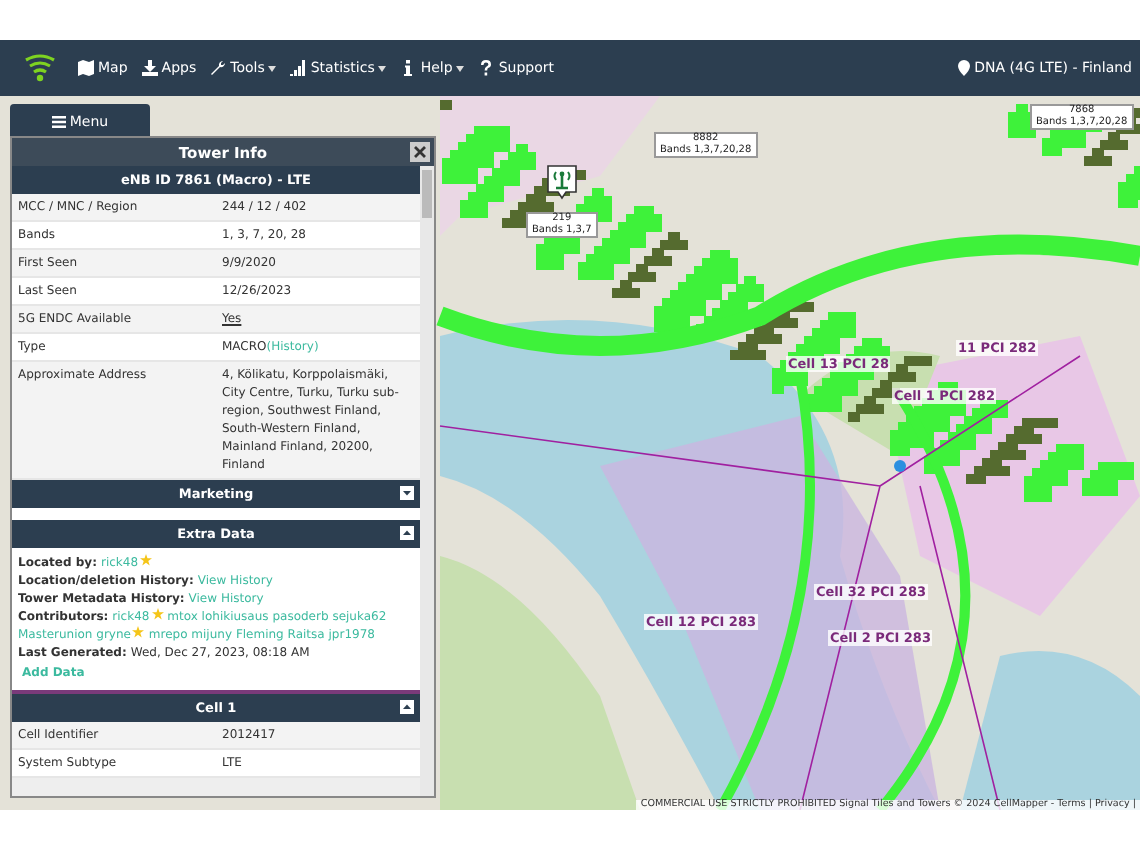  I want to click on help-icon, so click(486, 68).